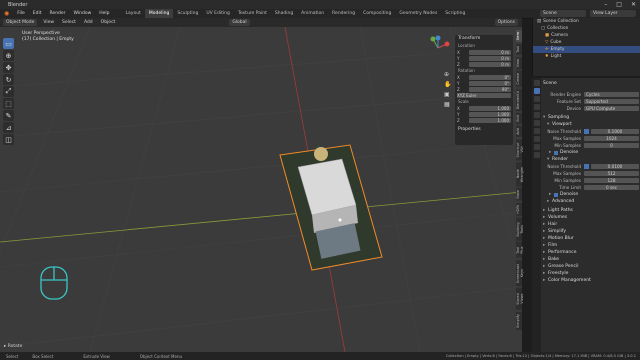 The image size is (640, 360). I want to click on add-cube-tool-icon: ◫, so click(8, 139).